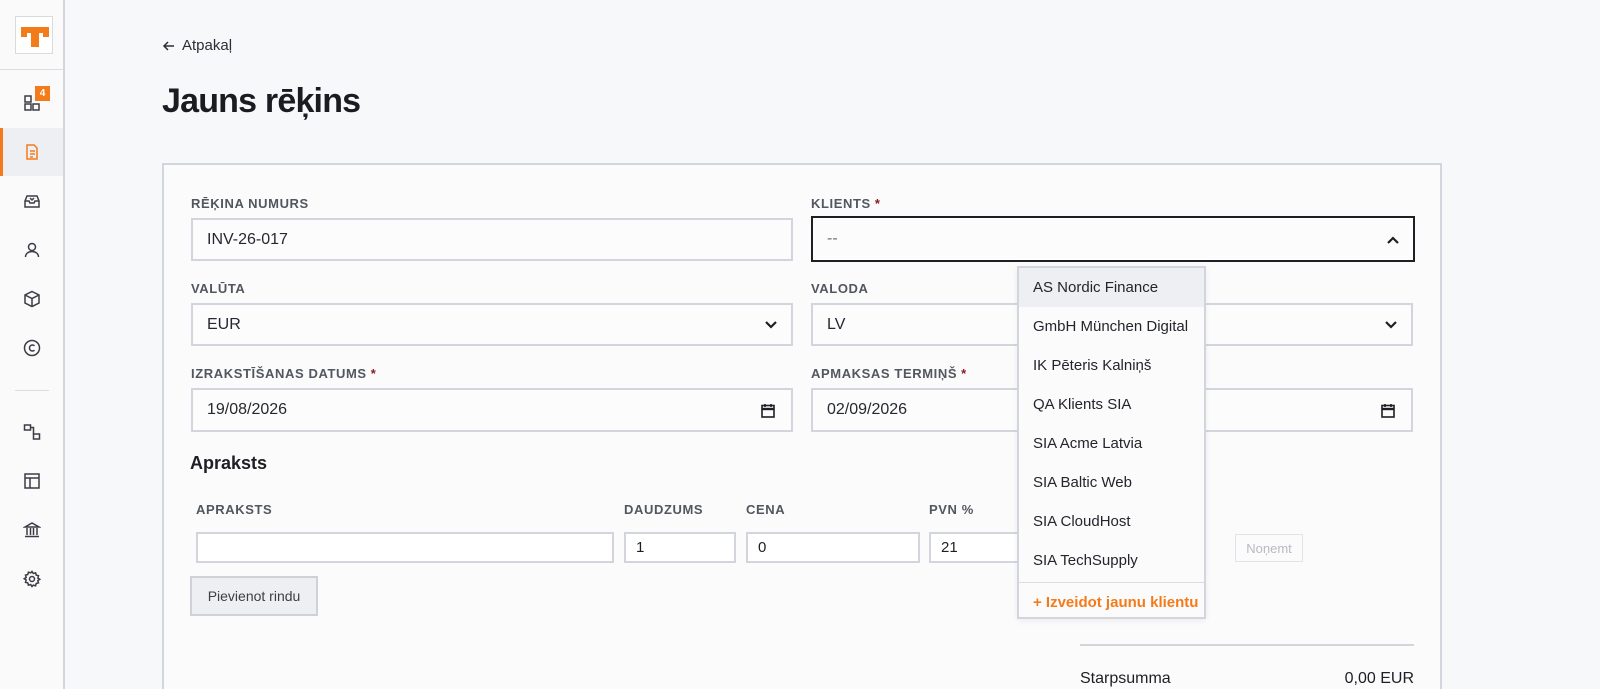  What do you see at coordinates (867, 409) in the screenshot?
I see `due-date-value: 02/09/2026` at bounding box center [867, 409].